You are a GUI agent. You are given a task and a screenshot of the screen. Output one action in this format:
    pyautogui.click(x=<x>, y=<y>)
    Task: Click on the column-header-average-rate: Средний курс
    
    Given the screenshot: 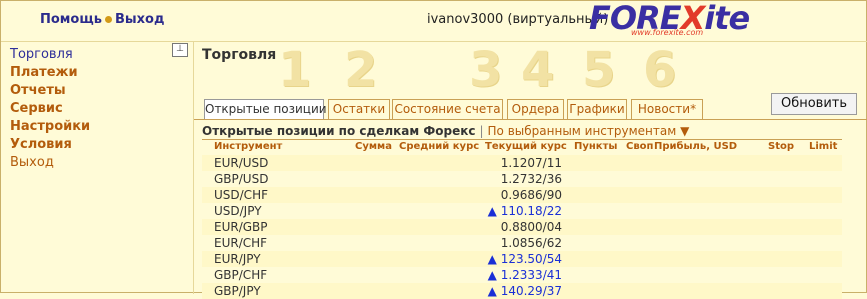 What is the action you would take?
    pyautogui.click(x=439, y=146)
    